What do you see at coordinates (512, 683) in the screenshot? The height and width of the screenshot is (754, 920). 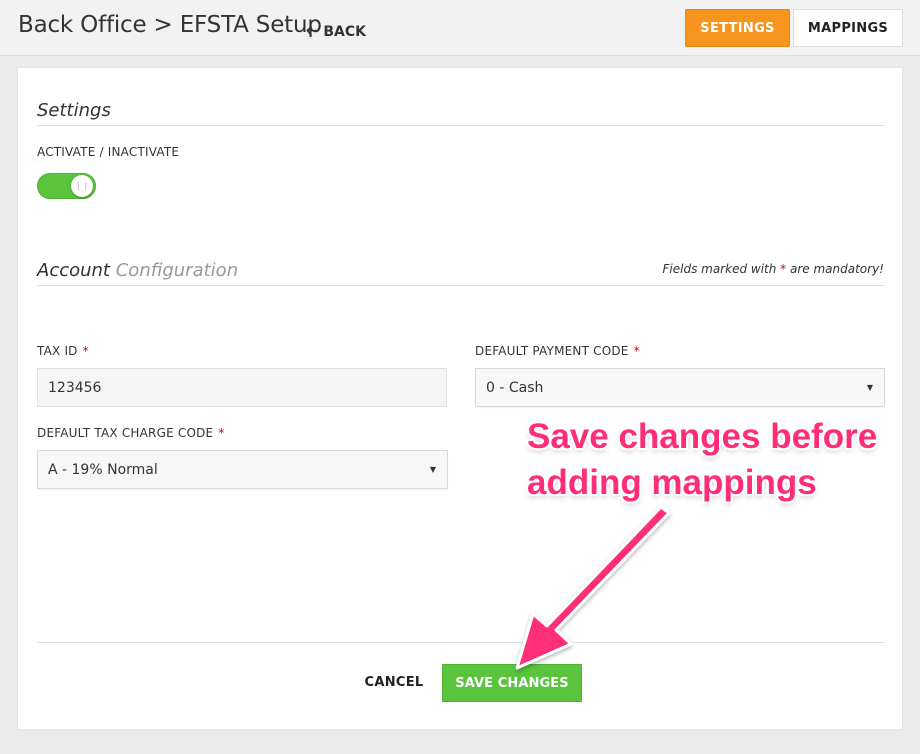 I see `save-changes-button: SAVE CHANGES` at bounding box center [512, 683].